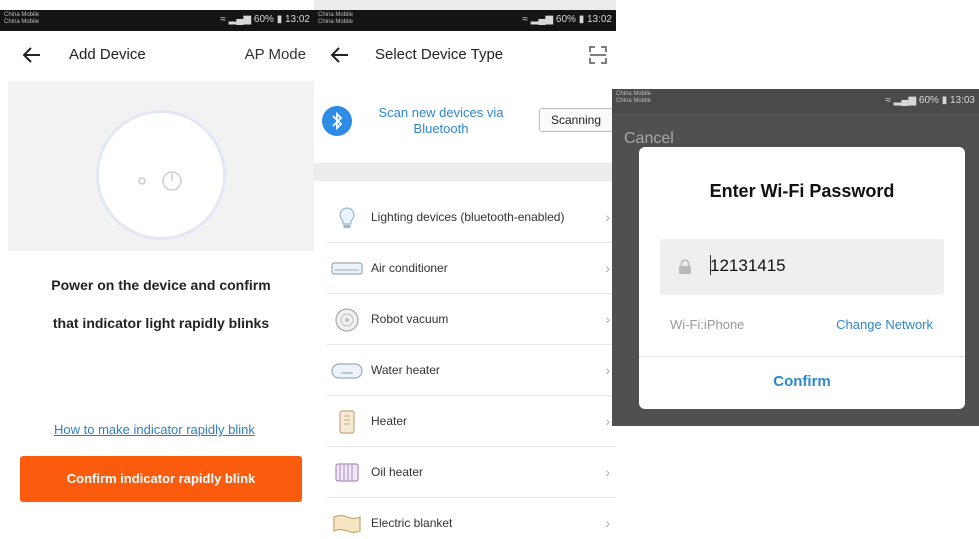 This screenshot has height=539, width=979. I want to click on list-item-label: Lighting devices (bluetooth-enabled), so click(468, 217).